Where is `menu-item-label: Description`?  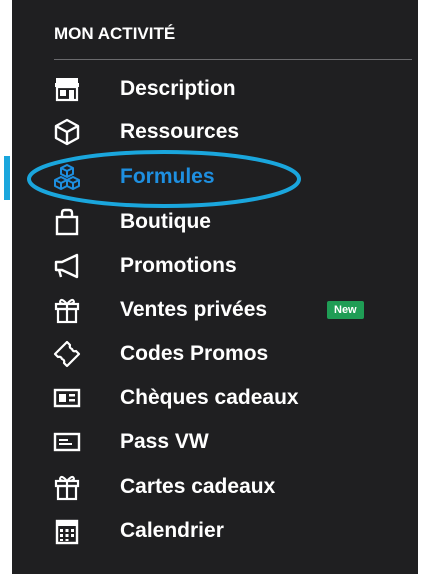
menu-item-label: Description is located at coordinates (178, 88).